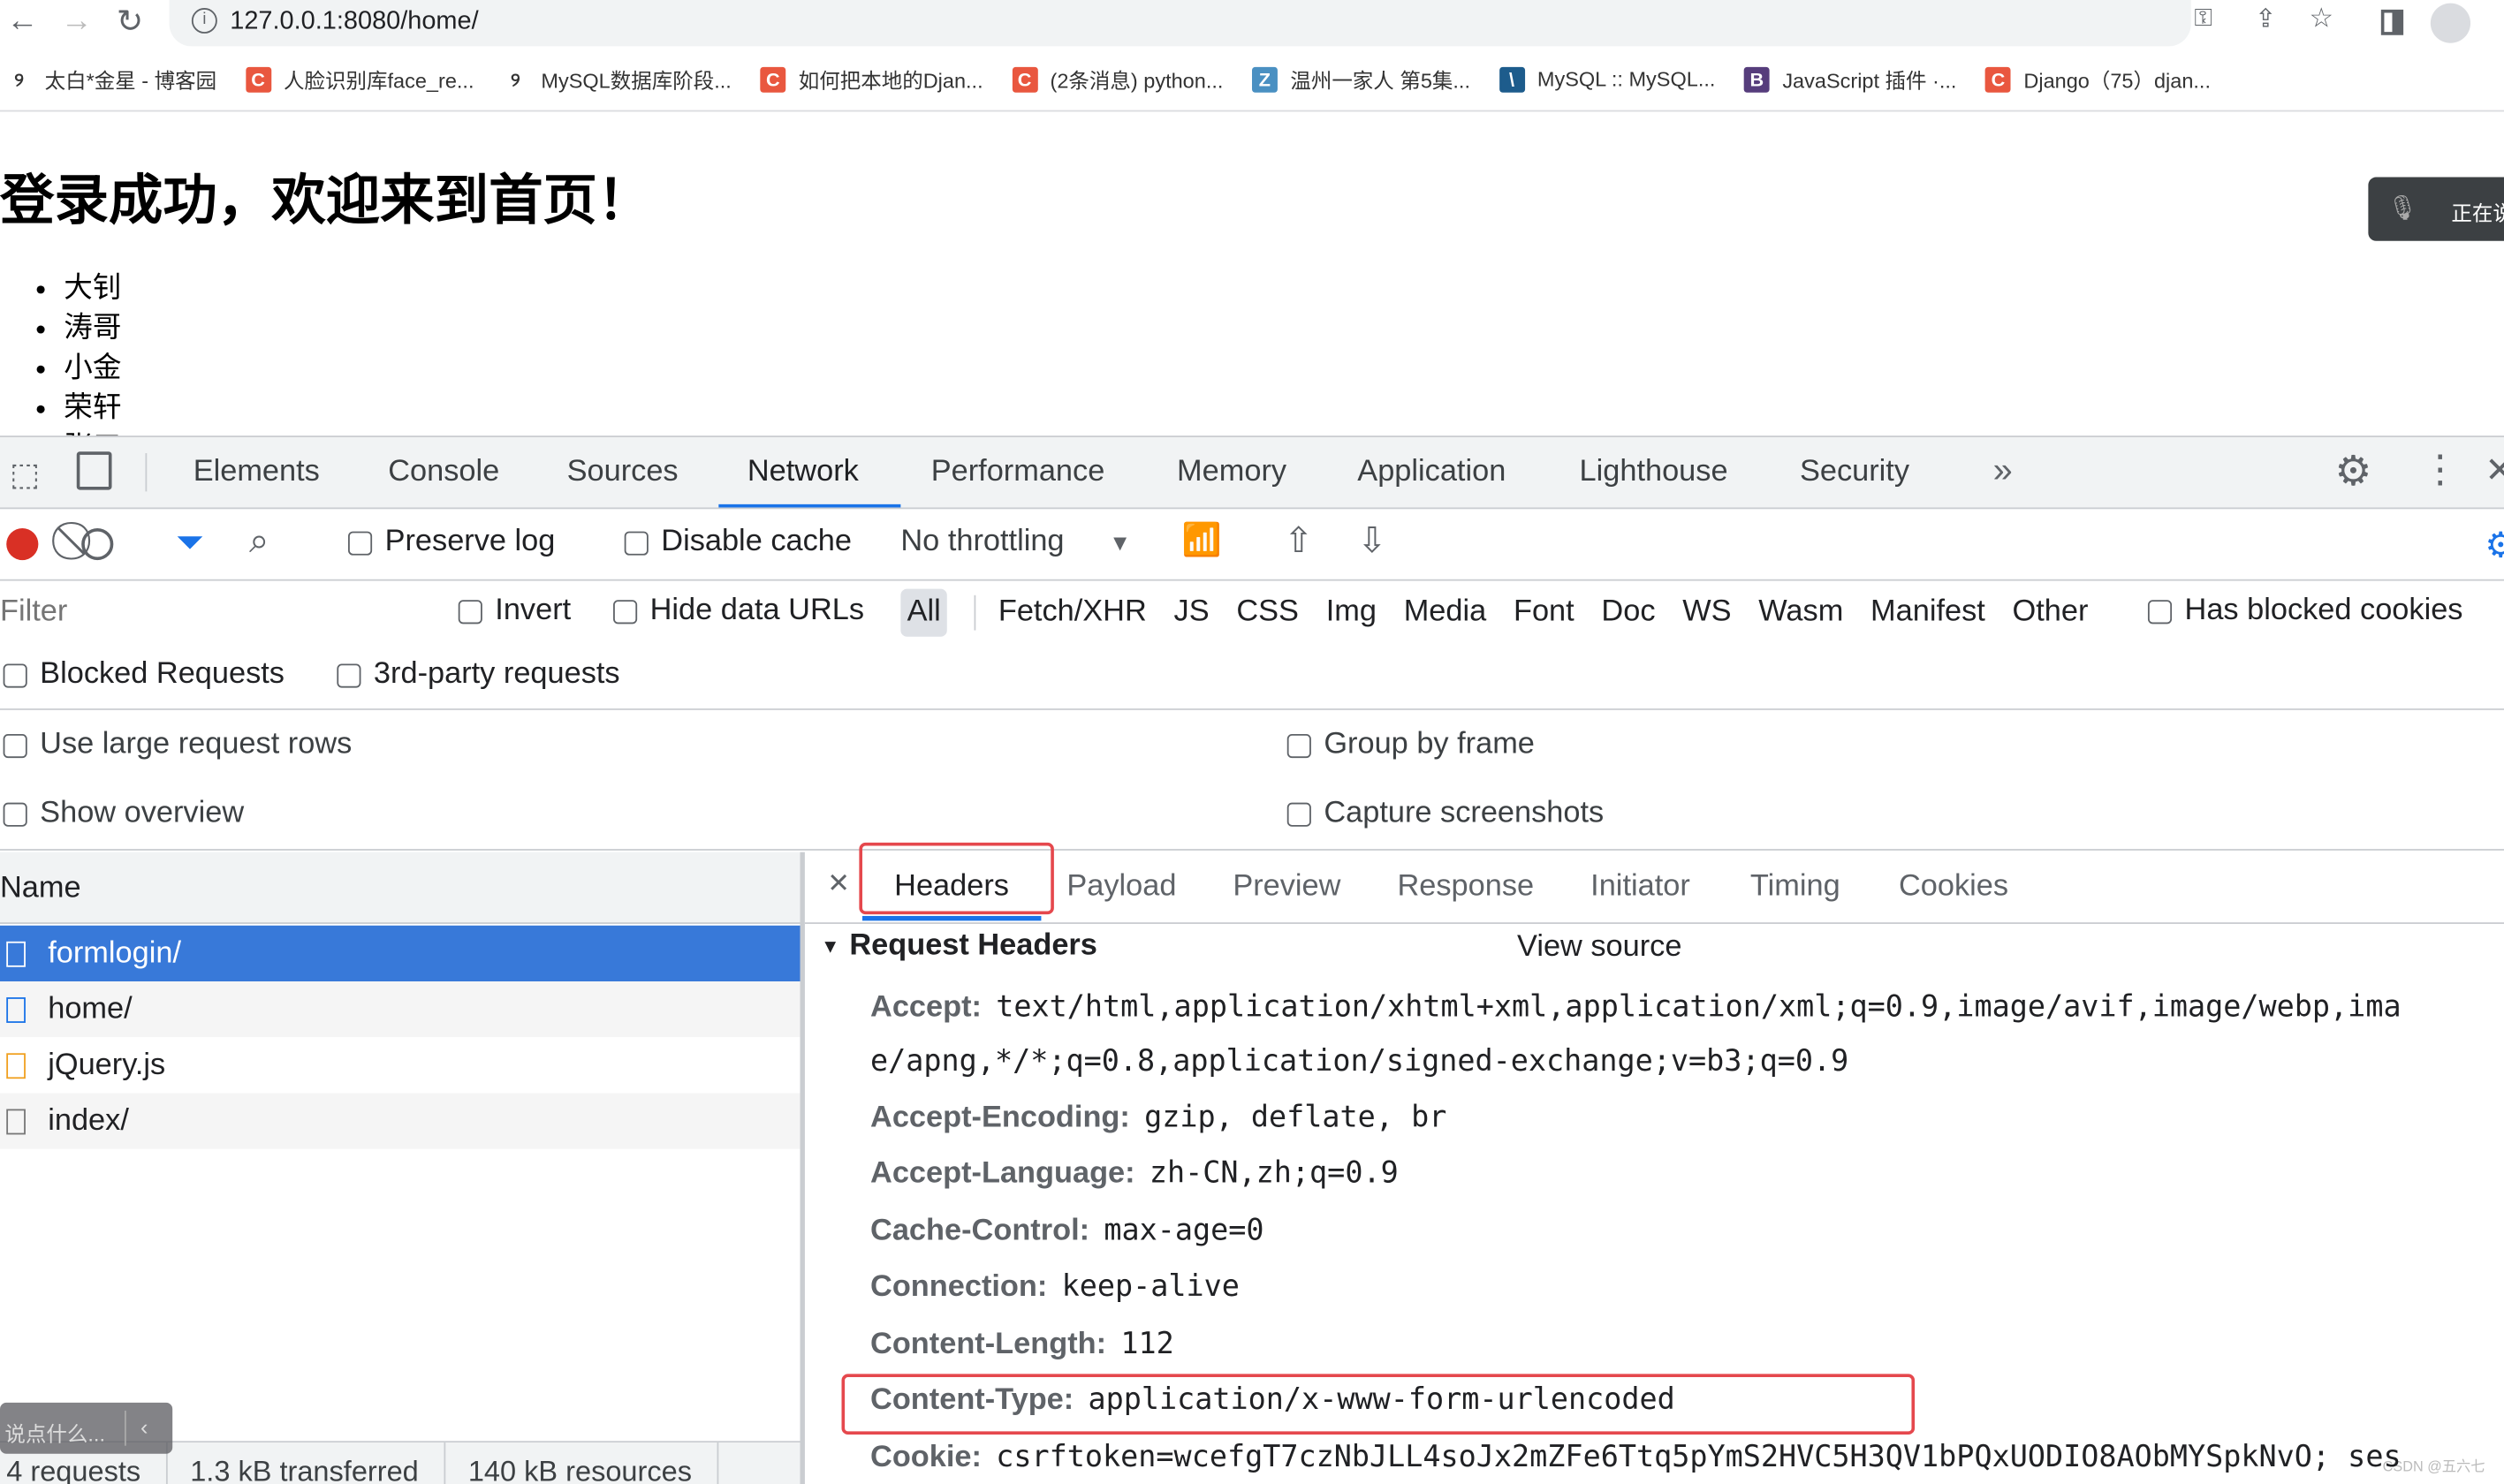  I want to click on filter-type-wasm: Wasm, so click(1800, 613).